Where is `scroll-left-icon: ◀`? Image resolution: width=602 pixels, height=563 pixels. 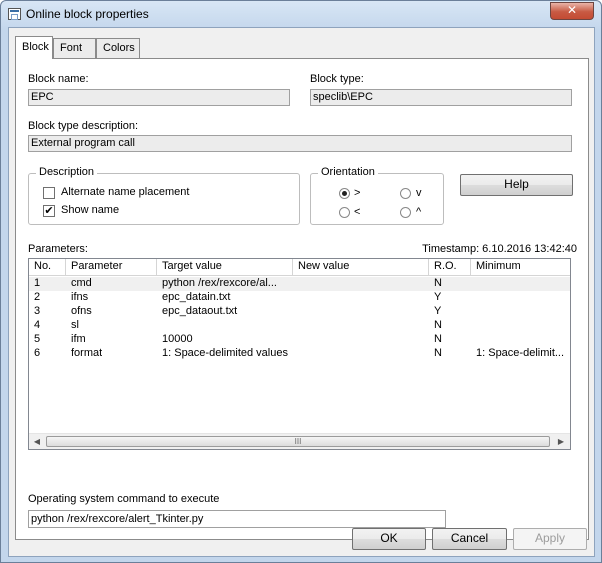
scroll-left-icon: ◀ is located at coordinates (37, 441).